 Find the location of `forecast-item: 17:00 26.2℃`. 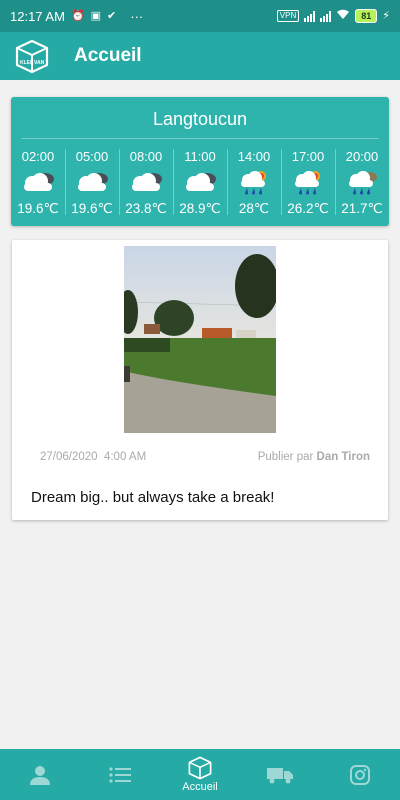

forecast-item: 17:00 26.2℃ is located at coordinates (308, 182).